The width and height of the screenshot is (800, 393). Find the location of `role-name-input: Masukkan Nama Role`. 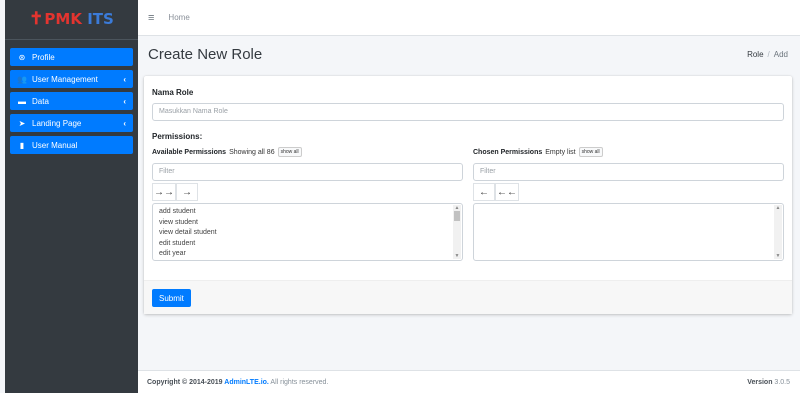

role-name-input: Masukkan Nama Role is located at coordinates (468, 112).